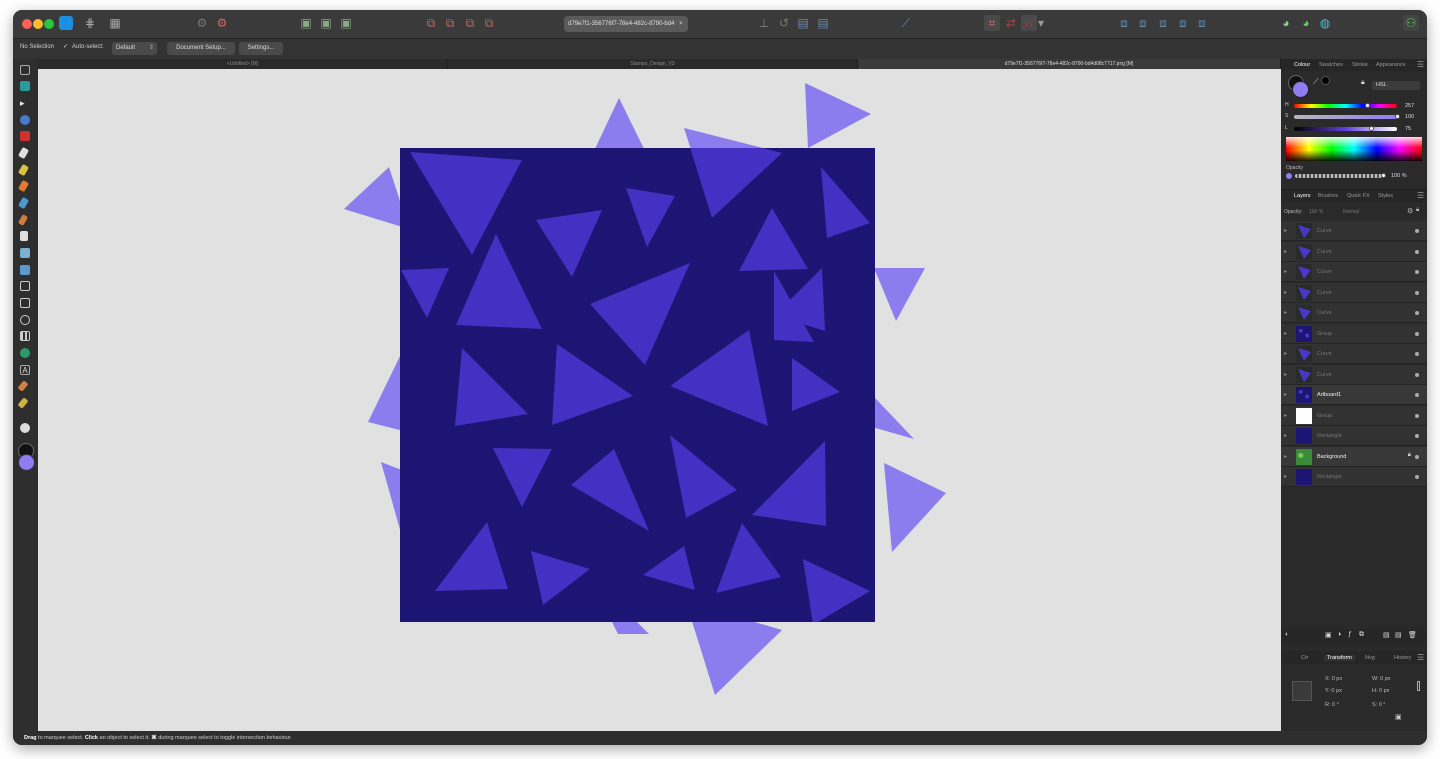  Describe the element at coordinates (1420, 64) in the screenshot. I see `panel-menu-icon: ☰` at that location.